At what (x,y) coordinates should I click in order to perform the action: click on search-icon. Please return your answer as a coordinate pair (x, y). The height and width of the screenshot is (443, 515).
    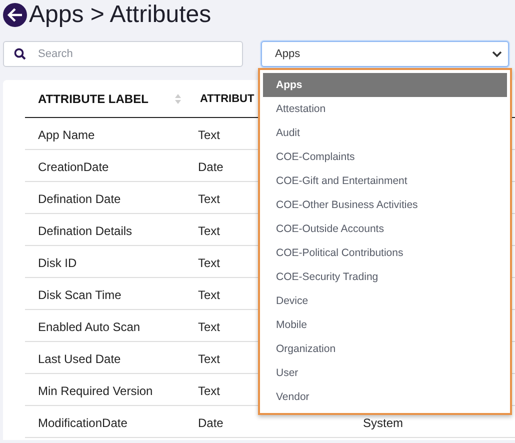
    Looking at the image, I should click on (20, 54).